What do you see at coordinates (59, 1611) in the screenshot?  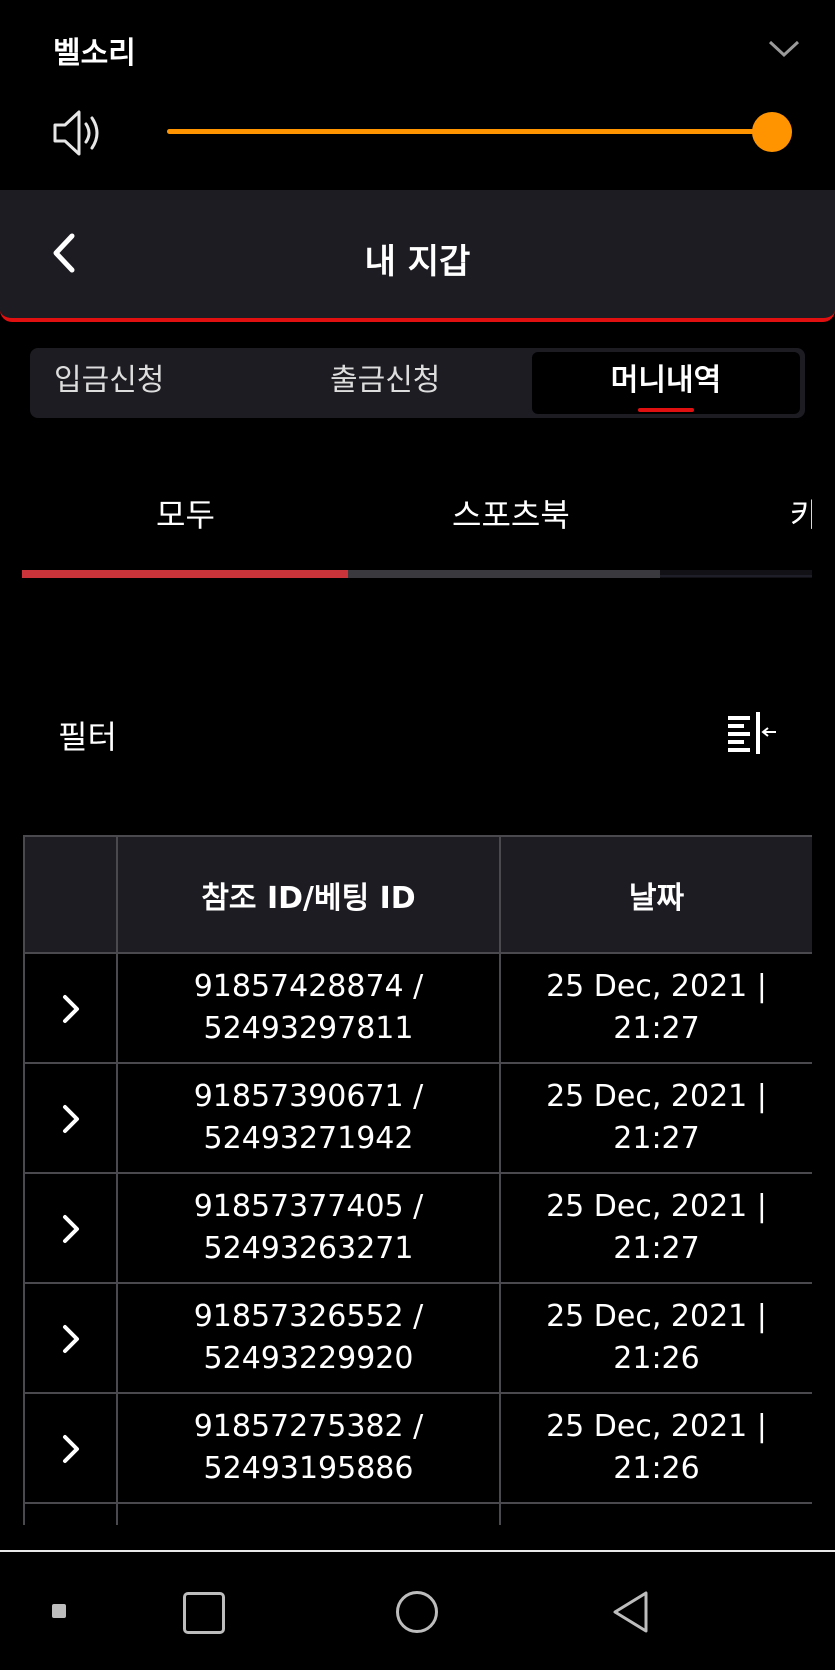 I see `menu-dot-icon` at bounding box center [59, 1611].